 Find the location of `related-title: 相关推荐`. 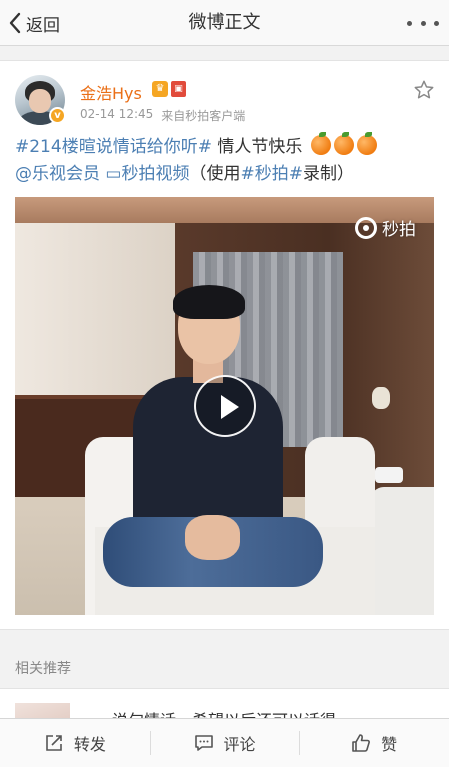

related-title: 相关推荐 is located at coordinates (43, 669).